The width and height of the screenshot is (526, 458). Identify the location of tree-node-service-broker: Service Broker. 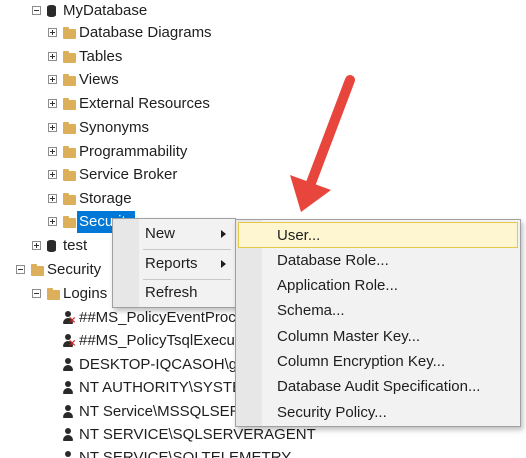
(196, 175).